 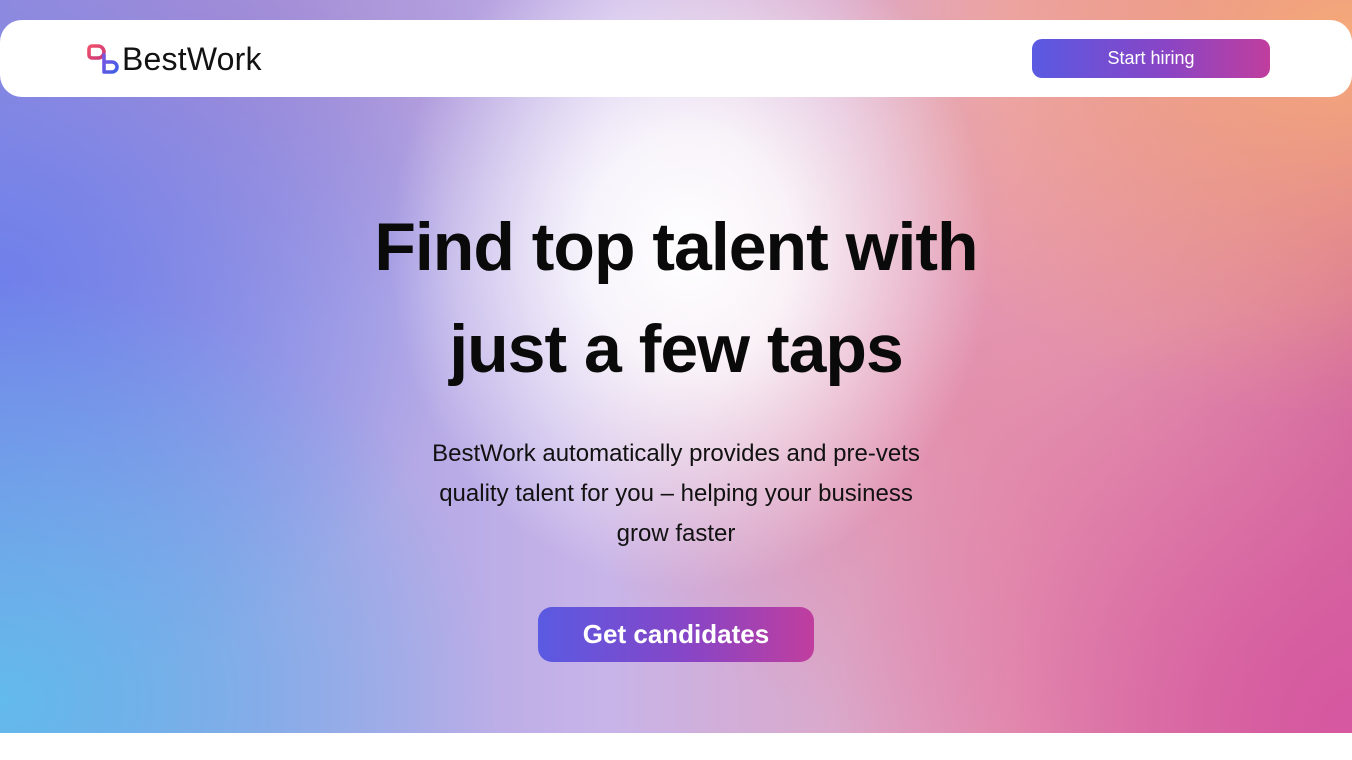 What do you see at coordinates (676, 634) in the screenshot?
I see `get-candidates-button: Get candidates` at bounding box center [676, 634].